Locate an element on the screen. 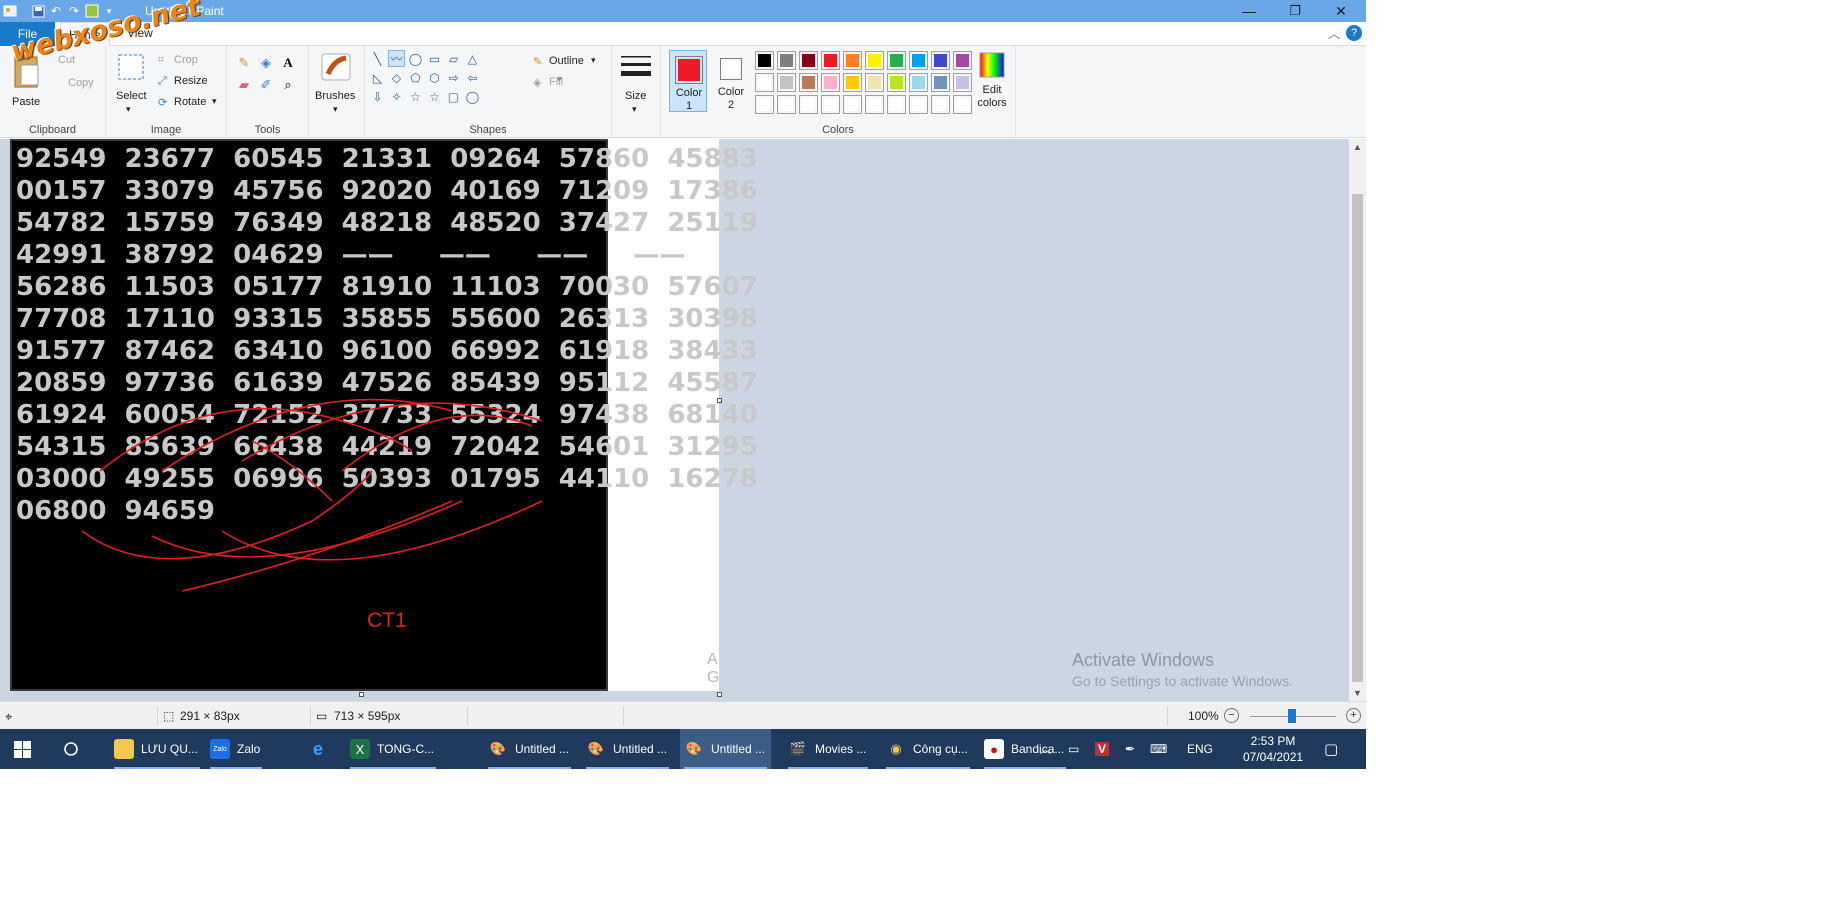  outline-button: Outline is located at coordinates (566, 61).